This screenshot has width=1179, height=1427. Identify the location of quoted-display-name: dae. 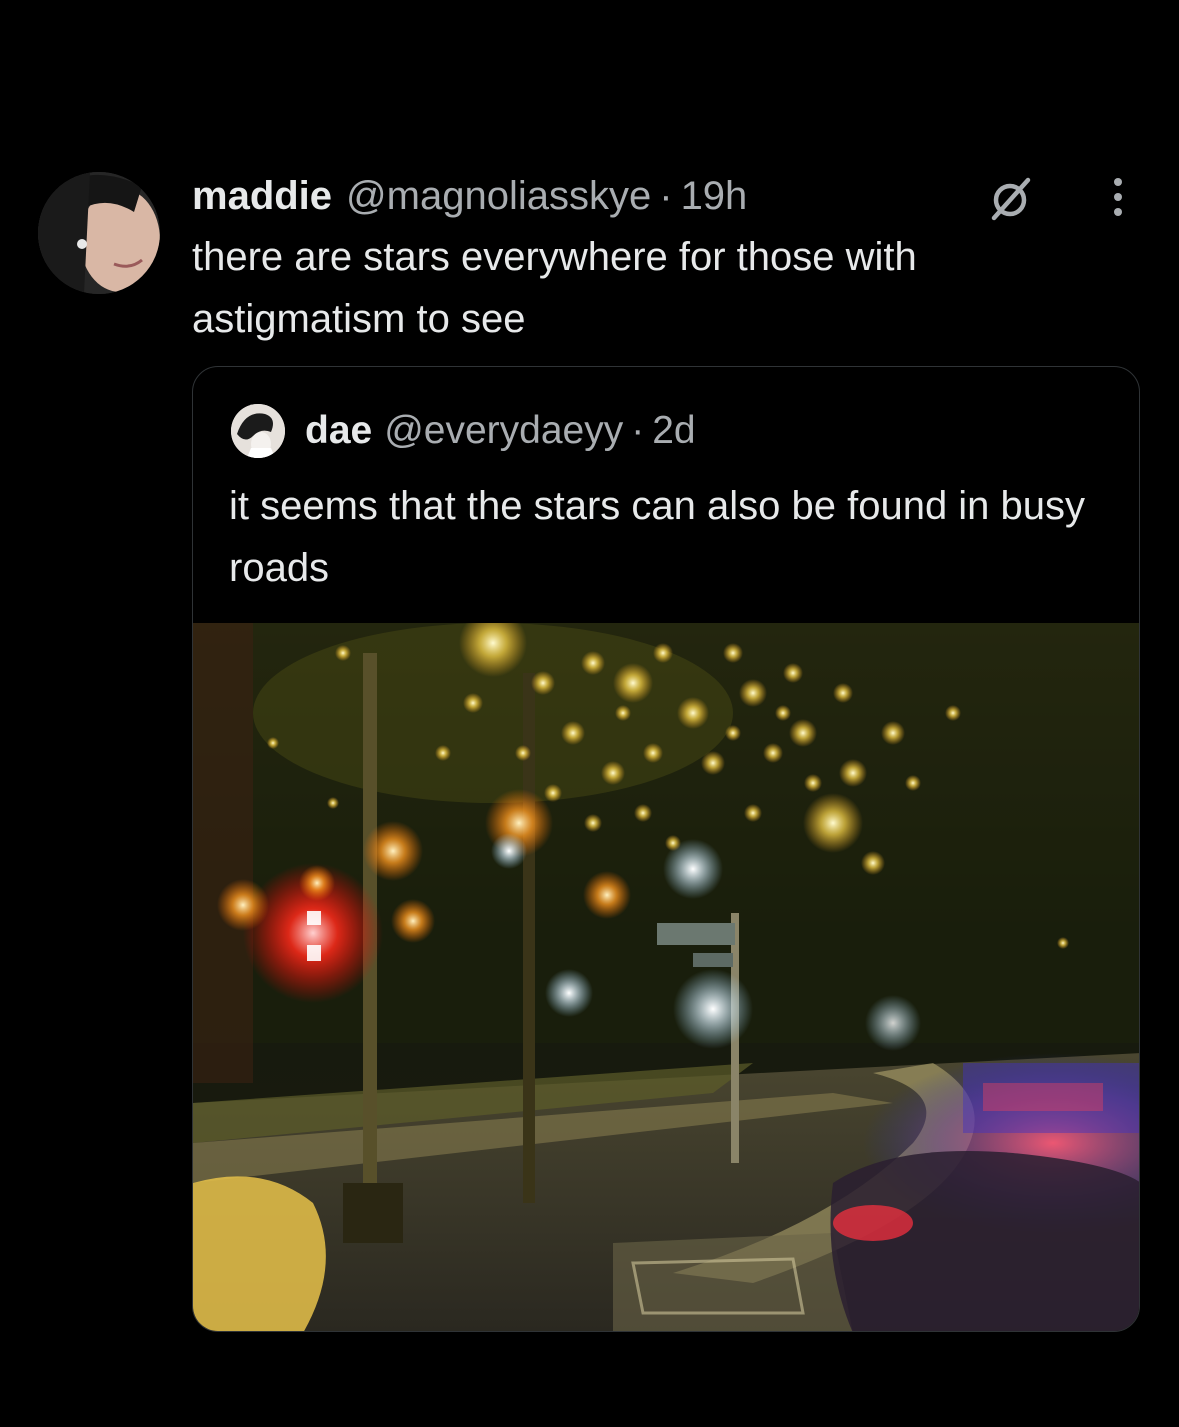
(339, 430).